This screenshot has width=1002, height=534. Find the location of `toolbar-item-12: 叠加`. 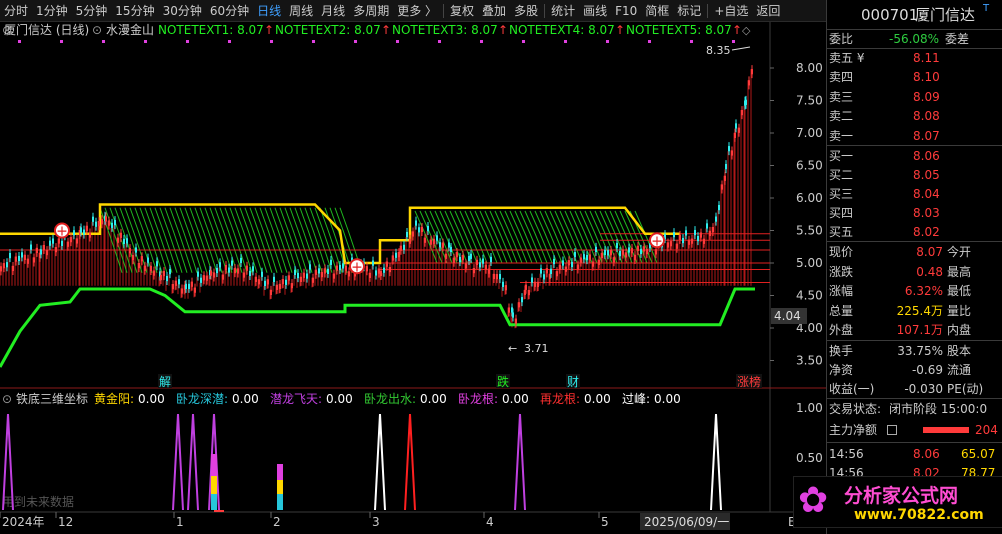

toolbar-item-12: 叠加 is located at coordinates (494, 11).